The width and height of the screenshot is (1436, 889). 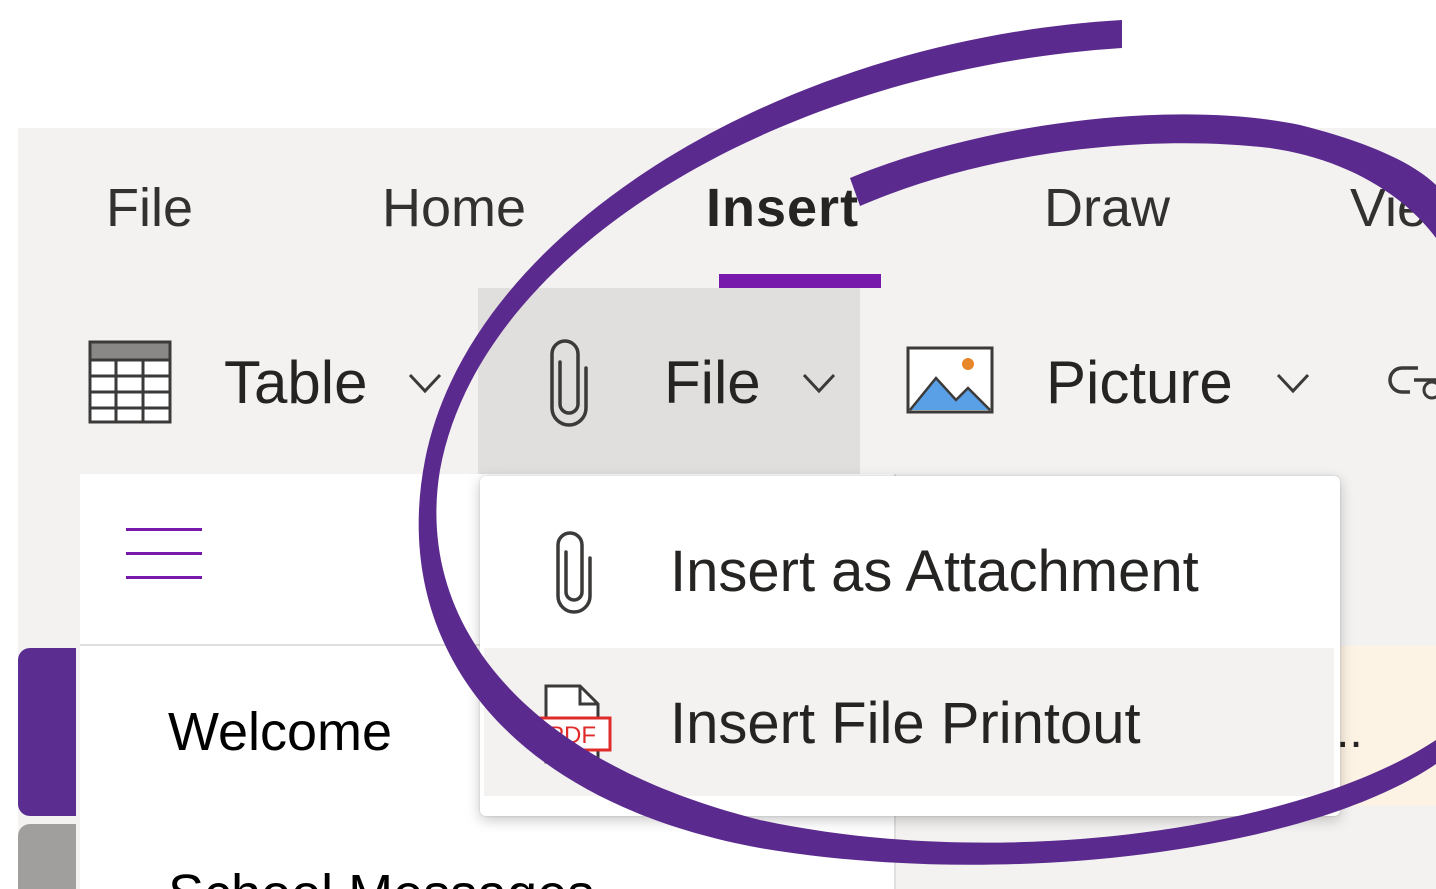 What do you see at coordinates (296, 382) in the screenshot?
I see `table-label: Table` at bounding box center [296, 382].